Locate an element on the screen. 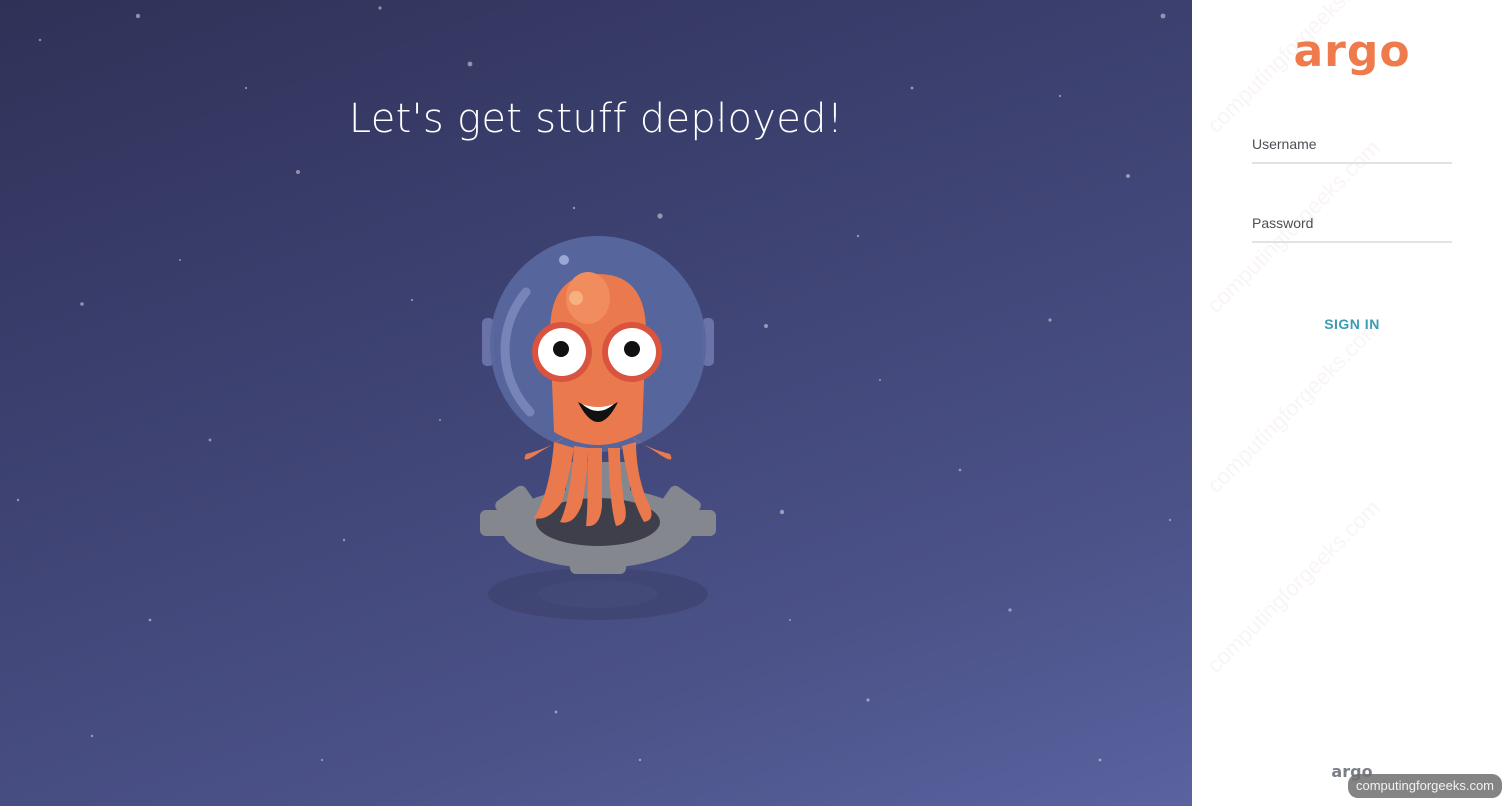  password-field: Password is located at coordinates (1352, 230).